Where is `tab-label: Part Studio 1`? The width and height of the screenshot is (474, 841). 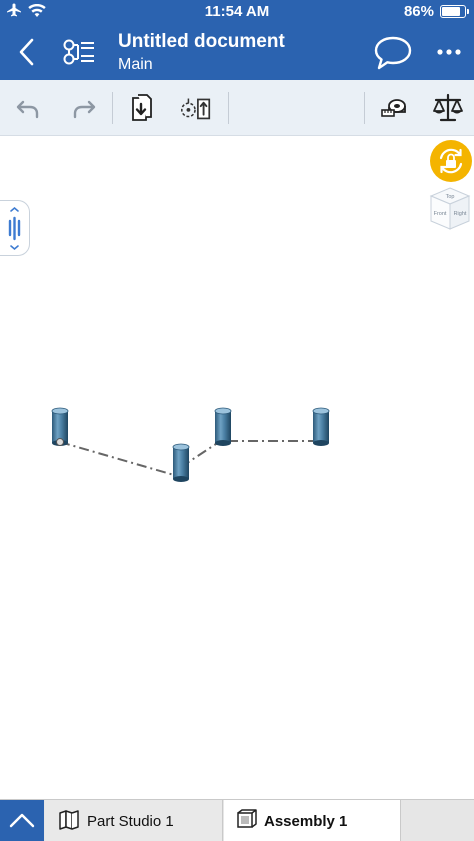
tab-label: Part Studio 1 is located at coordinates (130, 821).